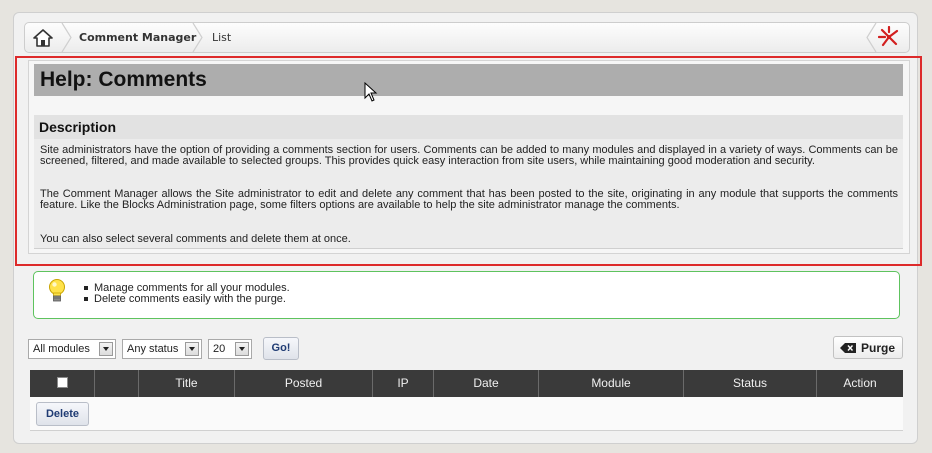  I want to click on breadcrumb-list: List, so click(222, 37).